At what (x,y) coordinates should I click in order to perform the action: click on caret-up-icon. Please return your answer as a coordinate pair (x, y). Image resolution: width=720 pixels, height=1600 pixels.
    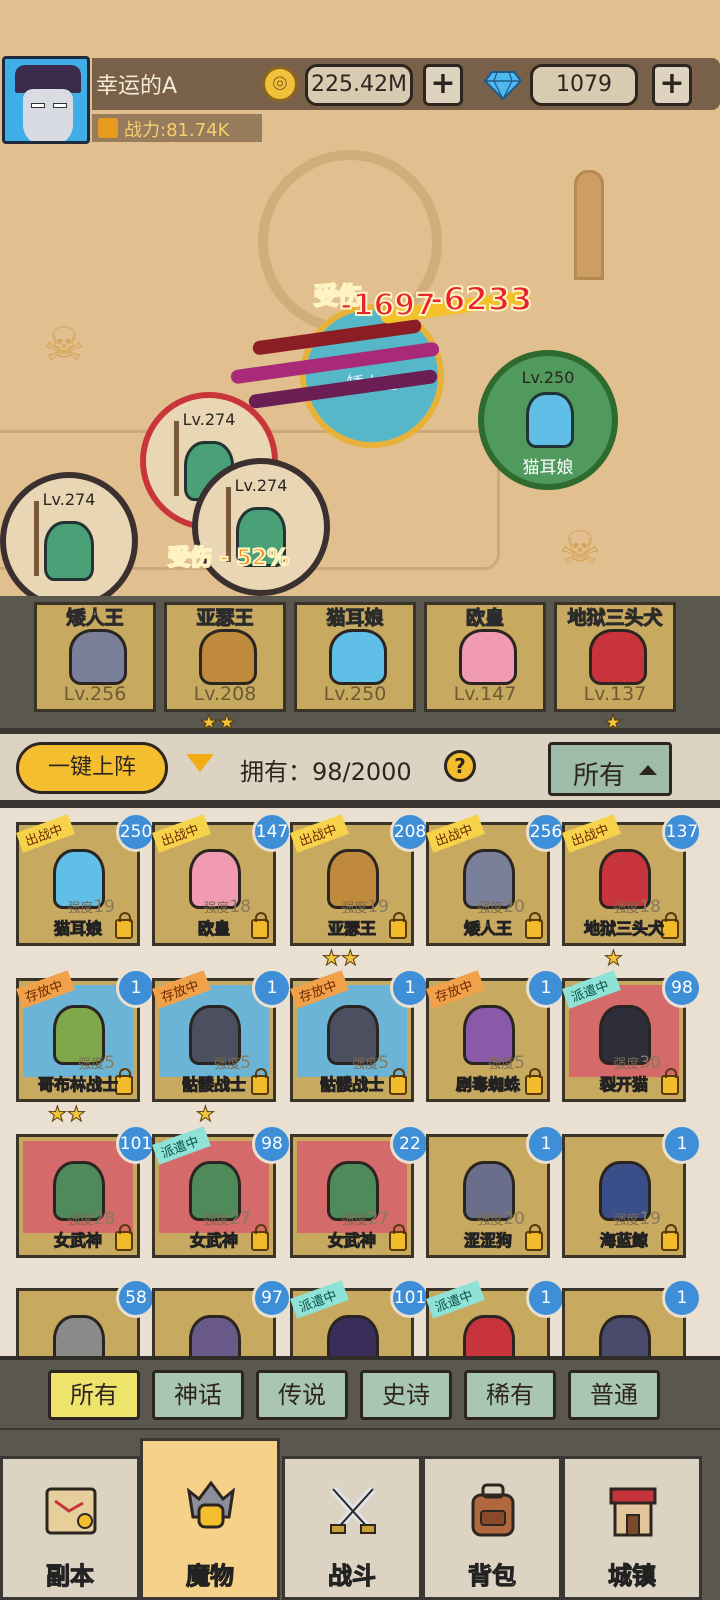
    Looking at the image, I should click on (648, 770).